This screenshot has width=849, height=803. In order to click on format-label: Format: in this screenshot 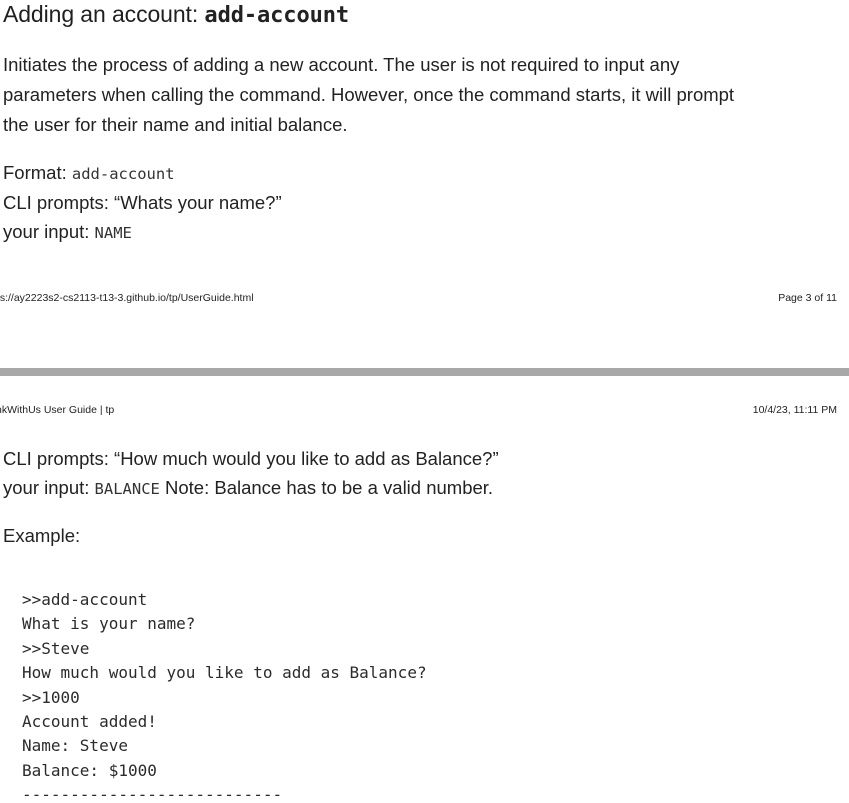, I will do `click(37, 172)`.